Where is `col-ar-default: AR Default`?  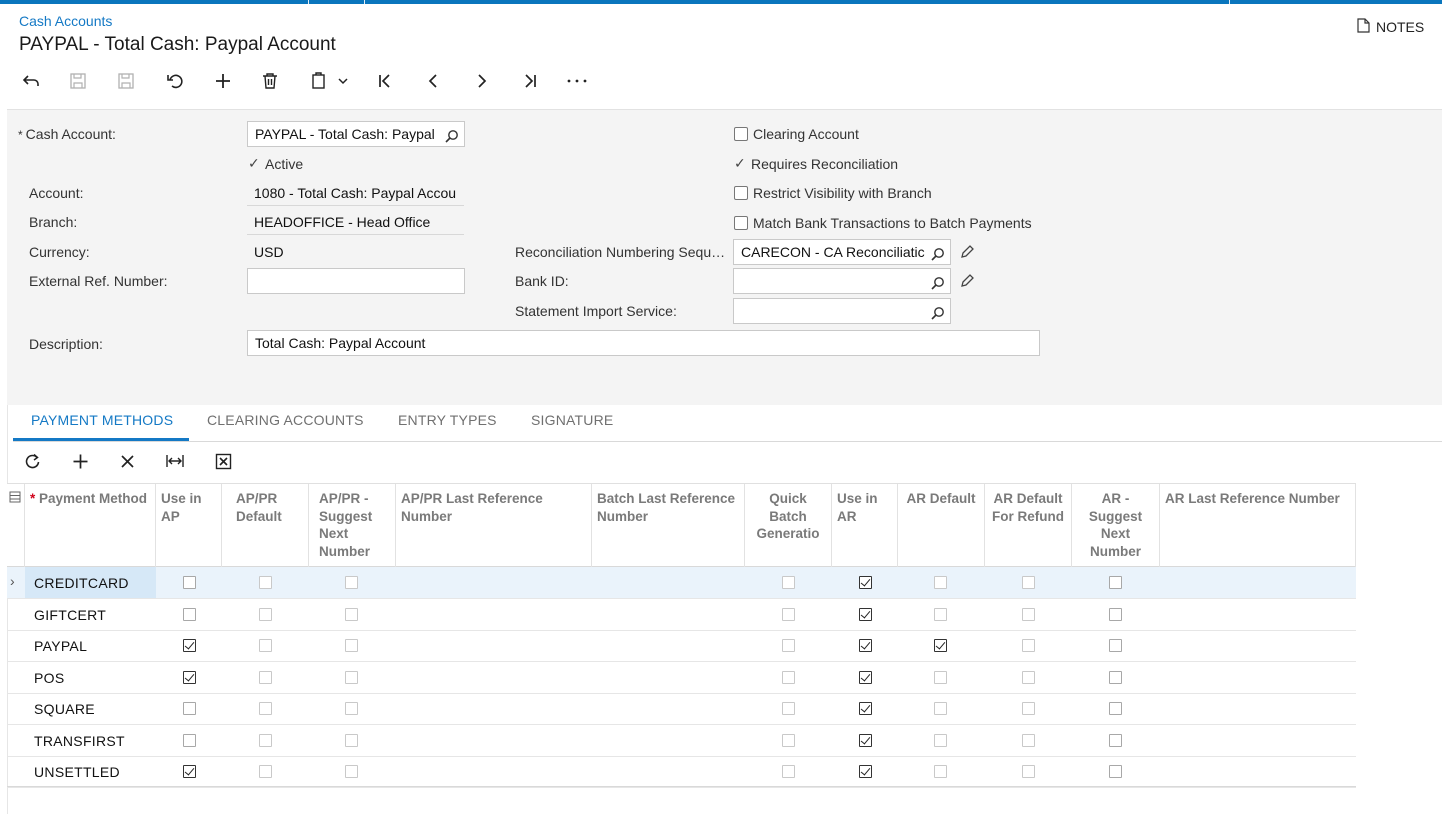 col-ar-default: AR Default is located at coordinates (941, 525).